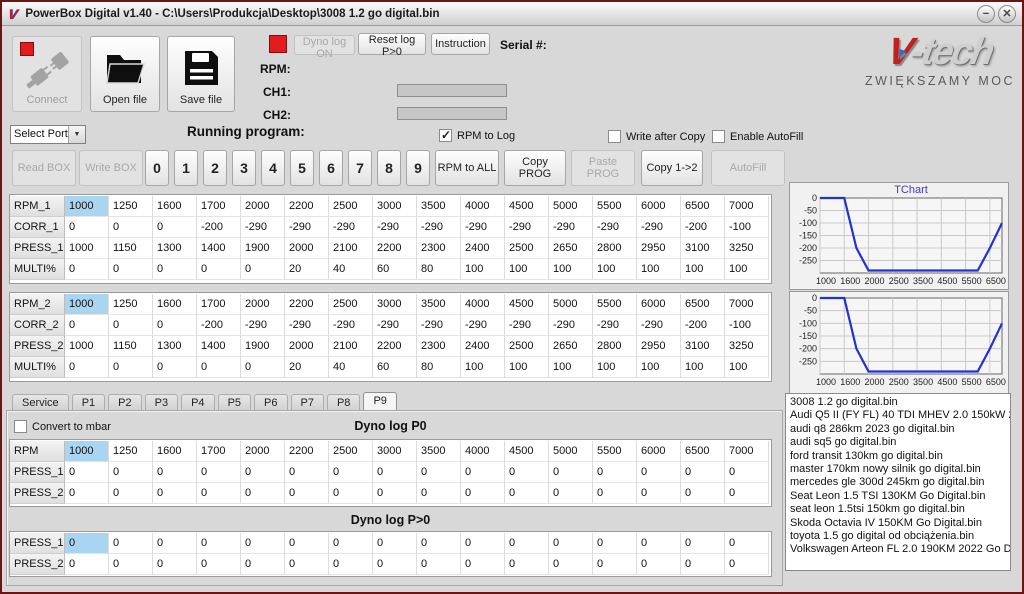  What do you see at coordinates (900, 429) in the screenshot?
I see `file-list-item: audi q8 286km 2023 go digital.bin` at bounding box center [900, 429].